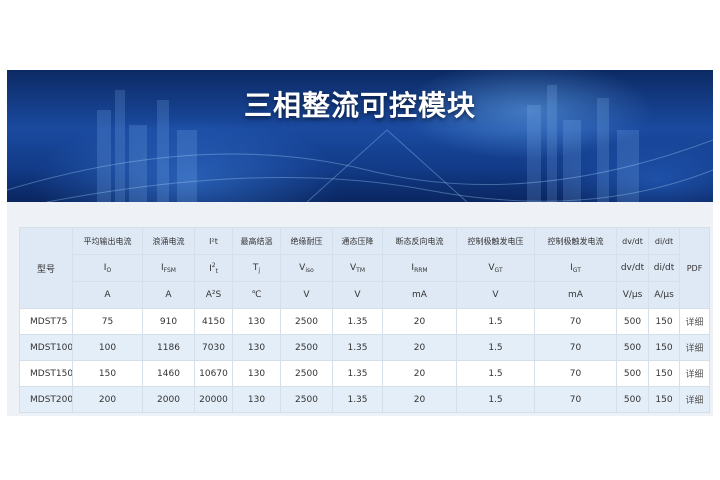 This screenshot has width=720, height=480. Describe the element at coordinates (107, 268) in the screenshot. I see `column-symbol: IO` at that location.